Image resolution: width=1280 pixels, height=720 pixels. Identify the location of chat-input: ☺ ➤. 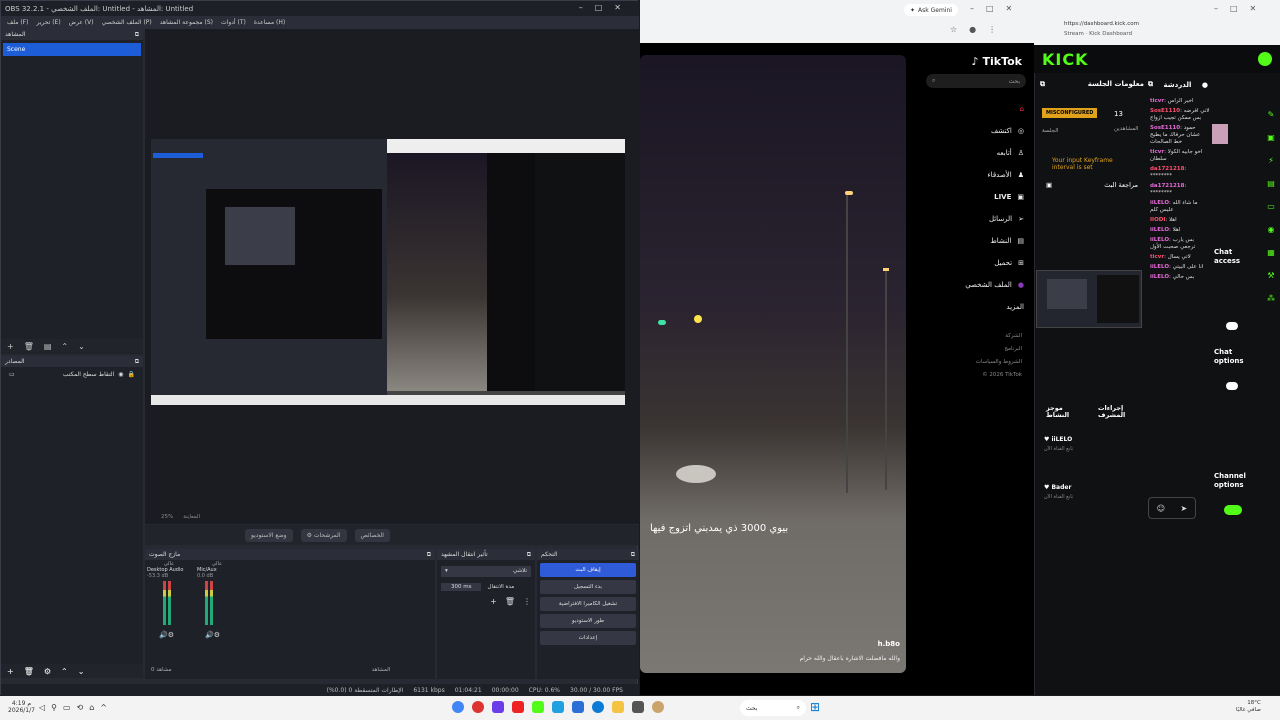
(1172, 508).